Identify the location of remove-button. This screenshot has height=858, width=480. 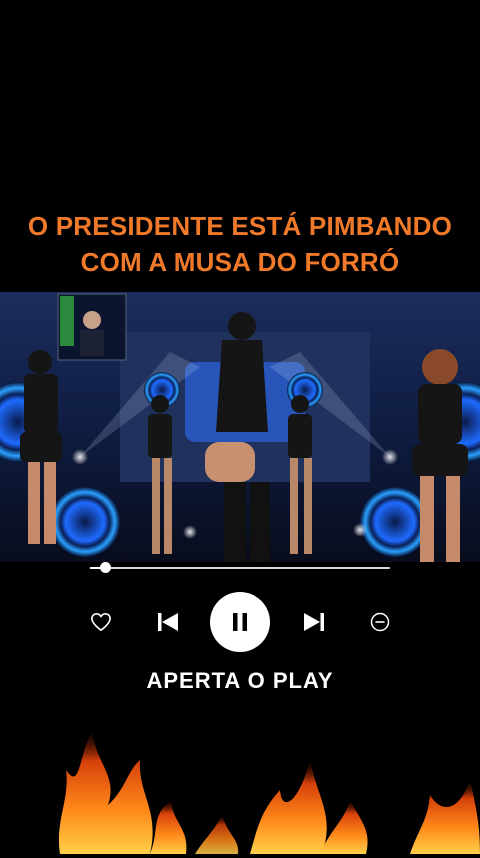
(380, 622).